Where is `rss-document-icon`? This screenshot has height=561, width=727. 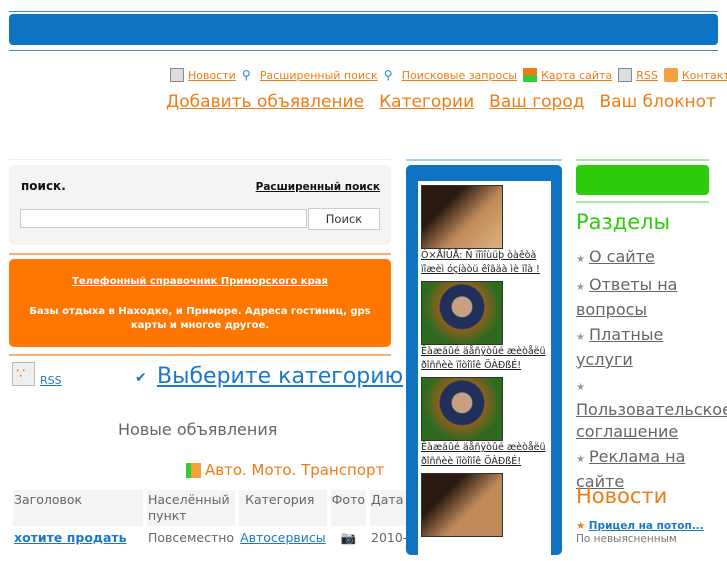 rss-document-icon is located at coordinates (625, 75).